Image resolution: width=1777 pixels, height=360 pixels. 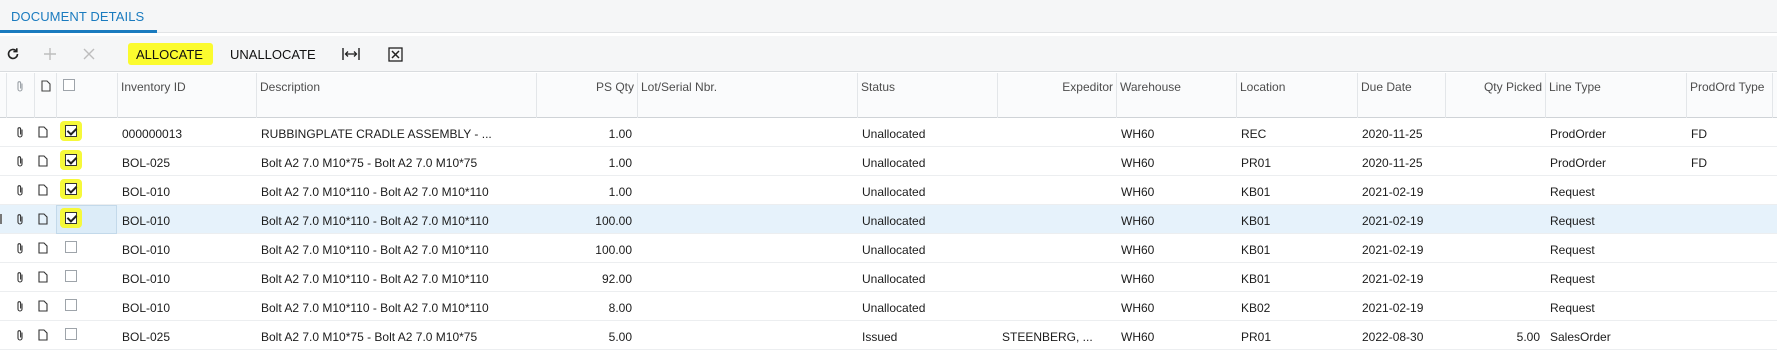 What do you see at coordinates (186, 95) in the screenshot?
I see `header-inventory-id: Inventory ID` at bounding box center [186, 95].